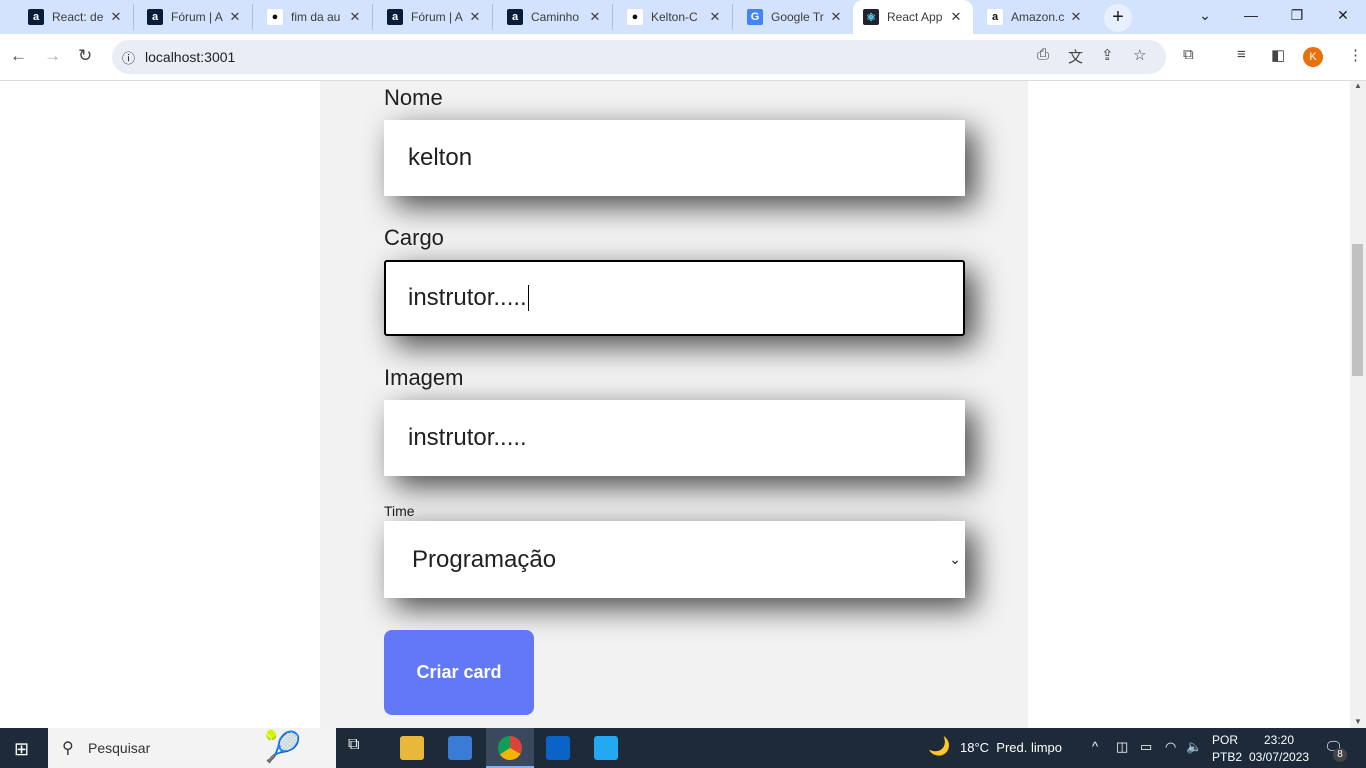 This screenshot has width=1366, height=768. What do you see at coordinates (412, 748) in the screenshot?
I see `file-explorer-icon` at bounding box center [412, 748].